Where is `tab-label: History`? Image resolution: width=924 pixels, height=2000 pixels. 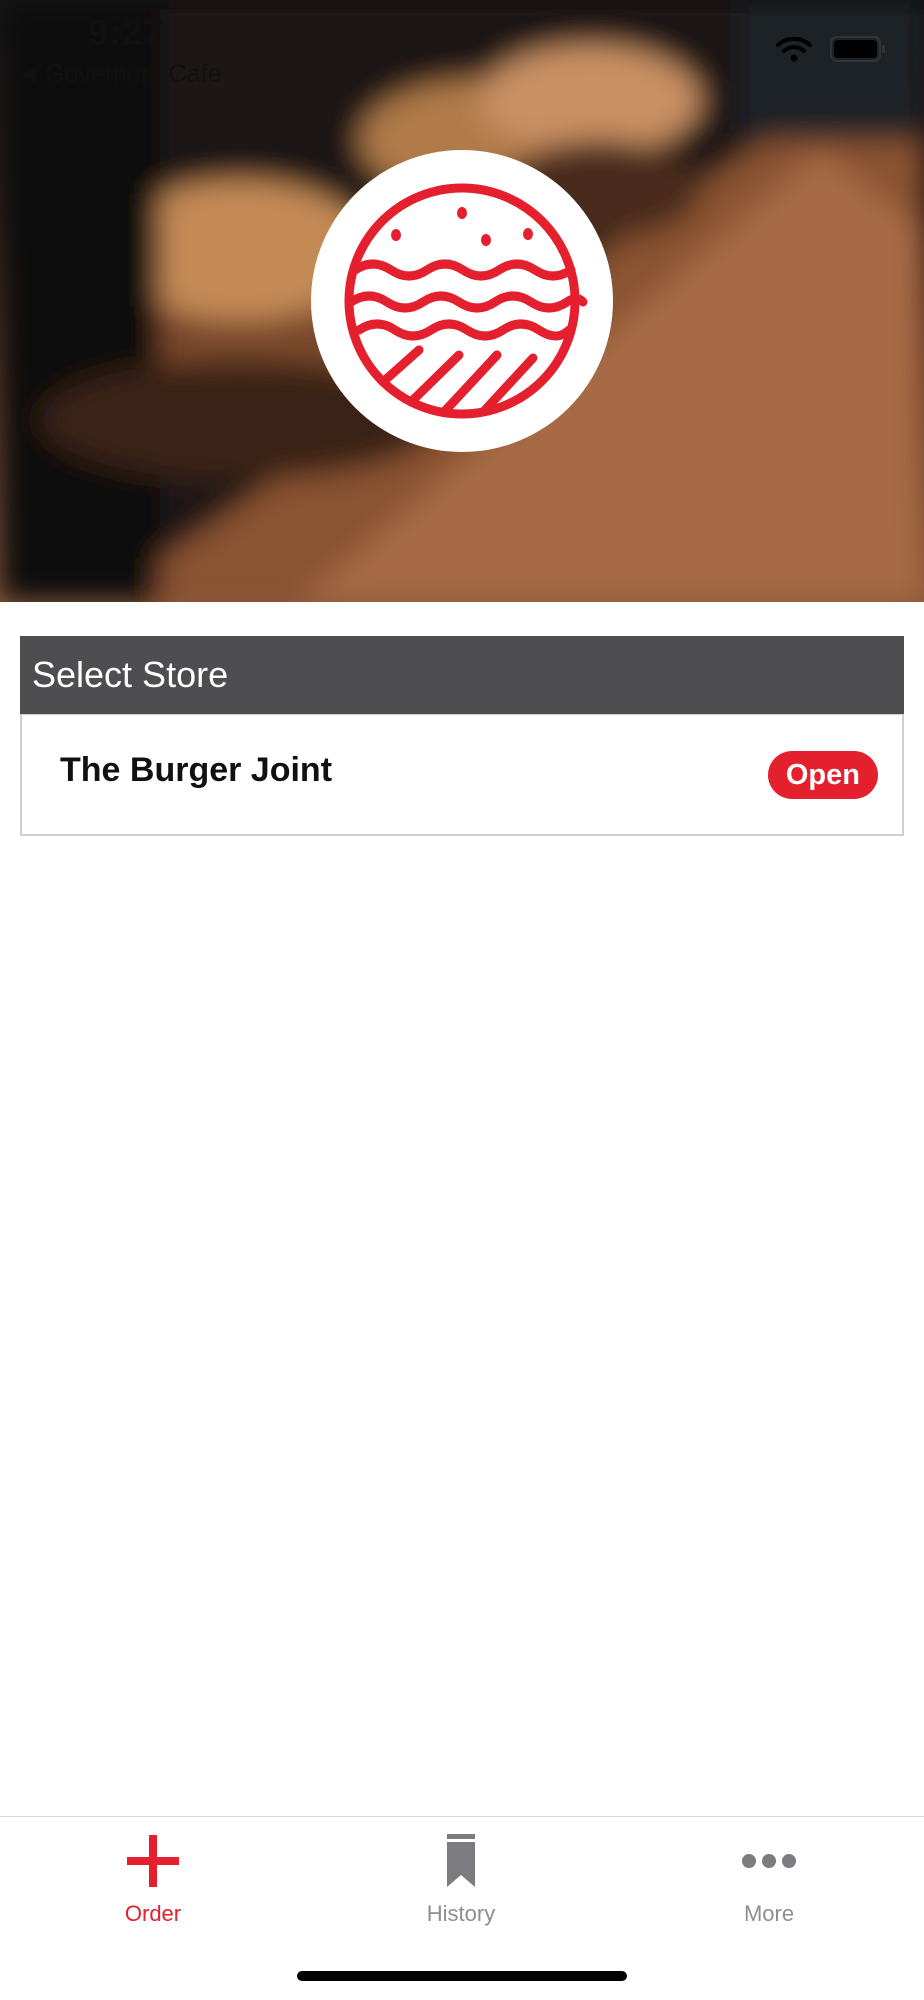
tab-label: History is located at coordinates (461, 1913).